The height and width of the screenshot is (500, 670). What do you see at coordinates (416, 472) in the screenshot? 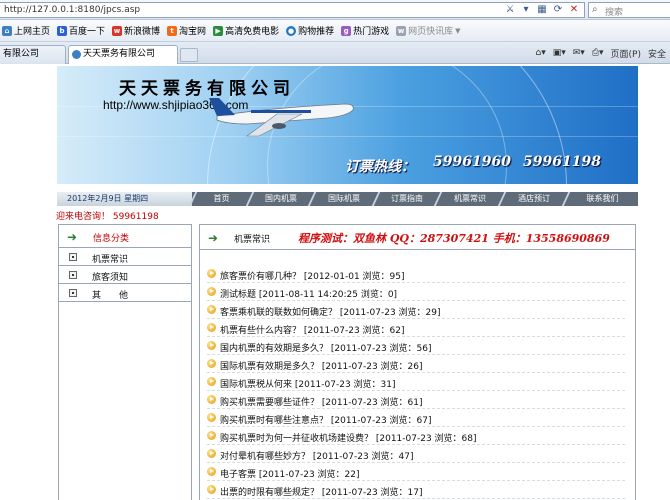
I see `list-item: 电子客票 [2011-07-23 浏览：22]` at bounding box center [416, 472].